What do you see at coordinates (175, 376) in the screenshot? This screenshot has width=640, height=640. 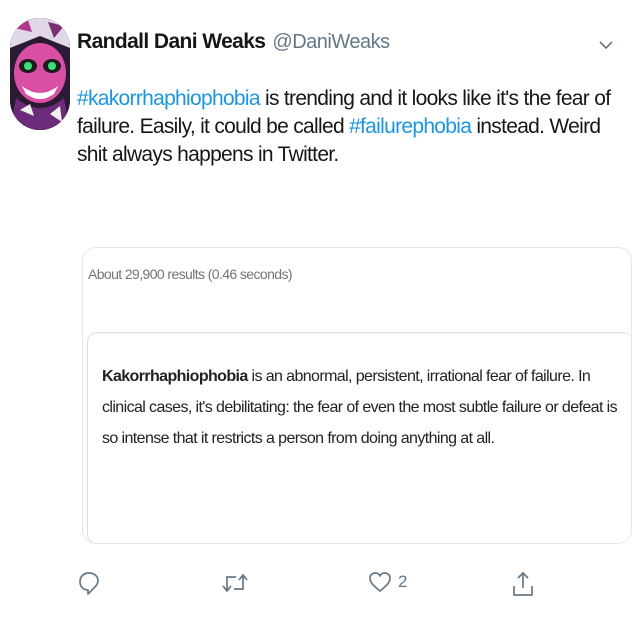 I see `snippet-term: Kakorrhaphiophobia` at bounding box center [175, 376].